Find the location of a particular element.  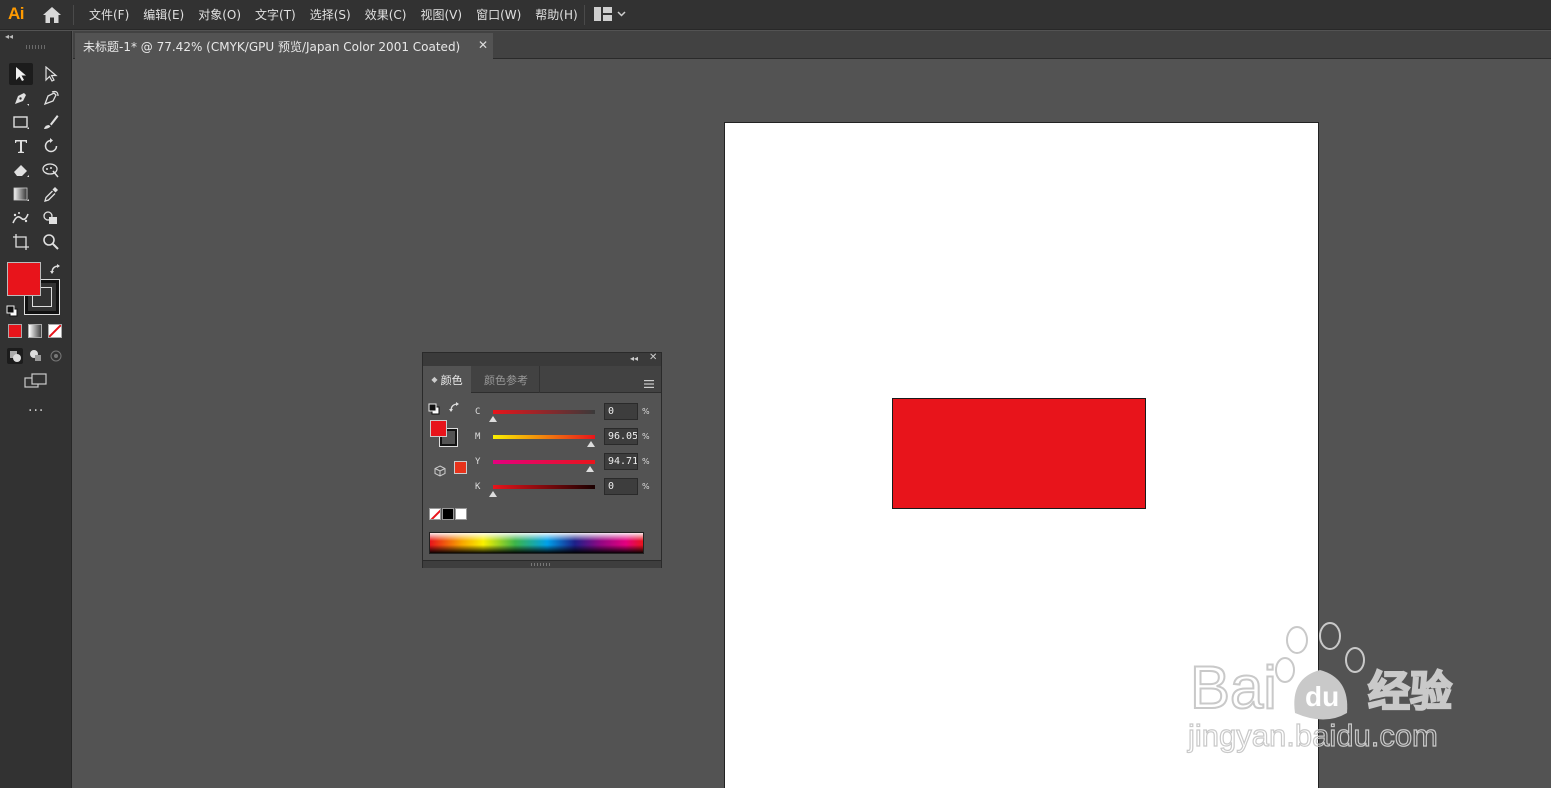

rotate-tool is located at coordinates (51, 146).